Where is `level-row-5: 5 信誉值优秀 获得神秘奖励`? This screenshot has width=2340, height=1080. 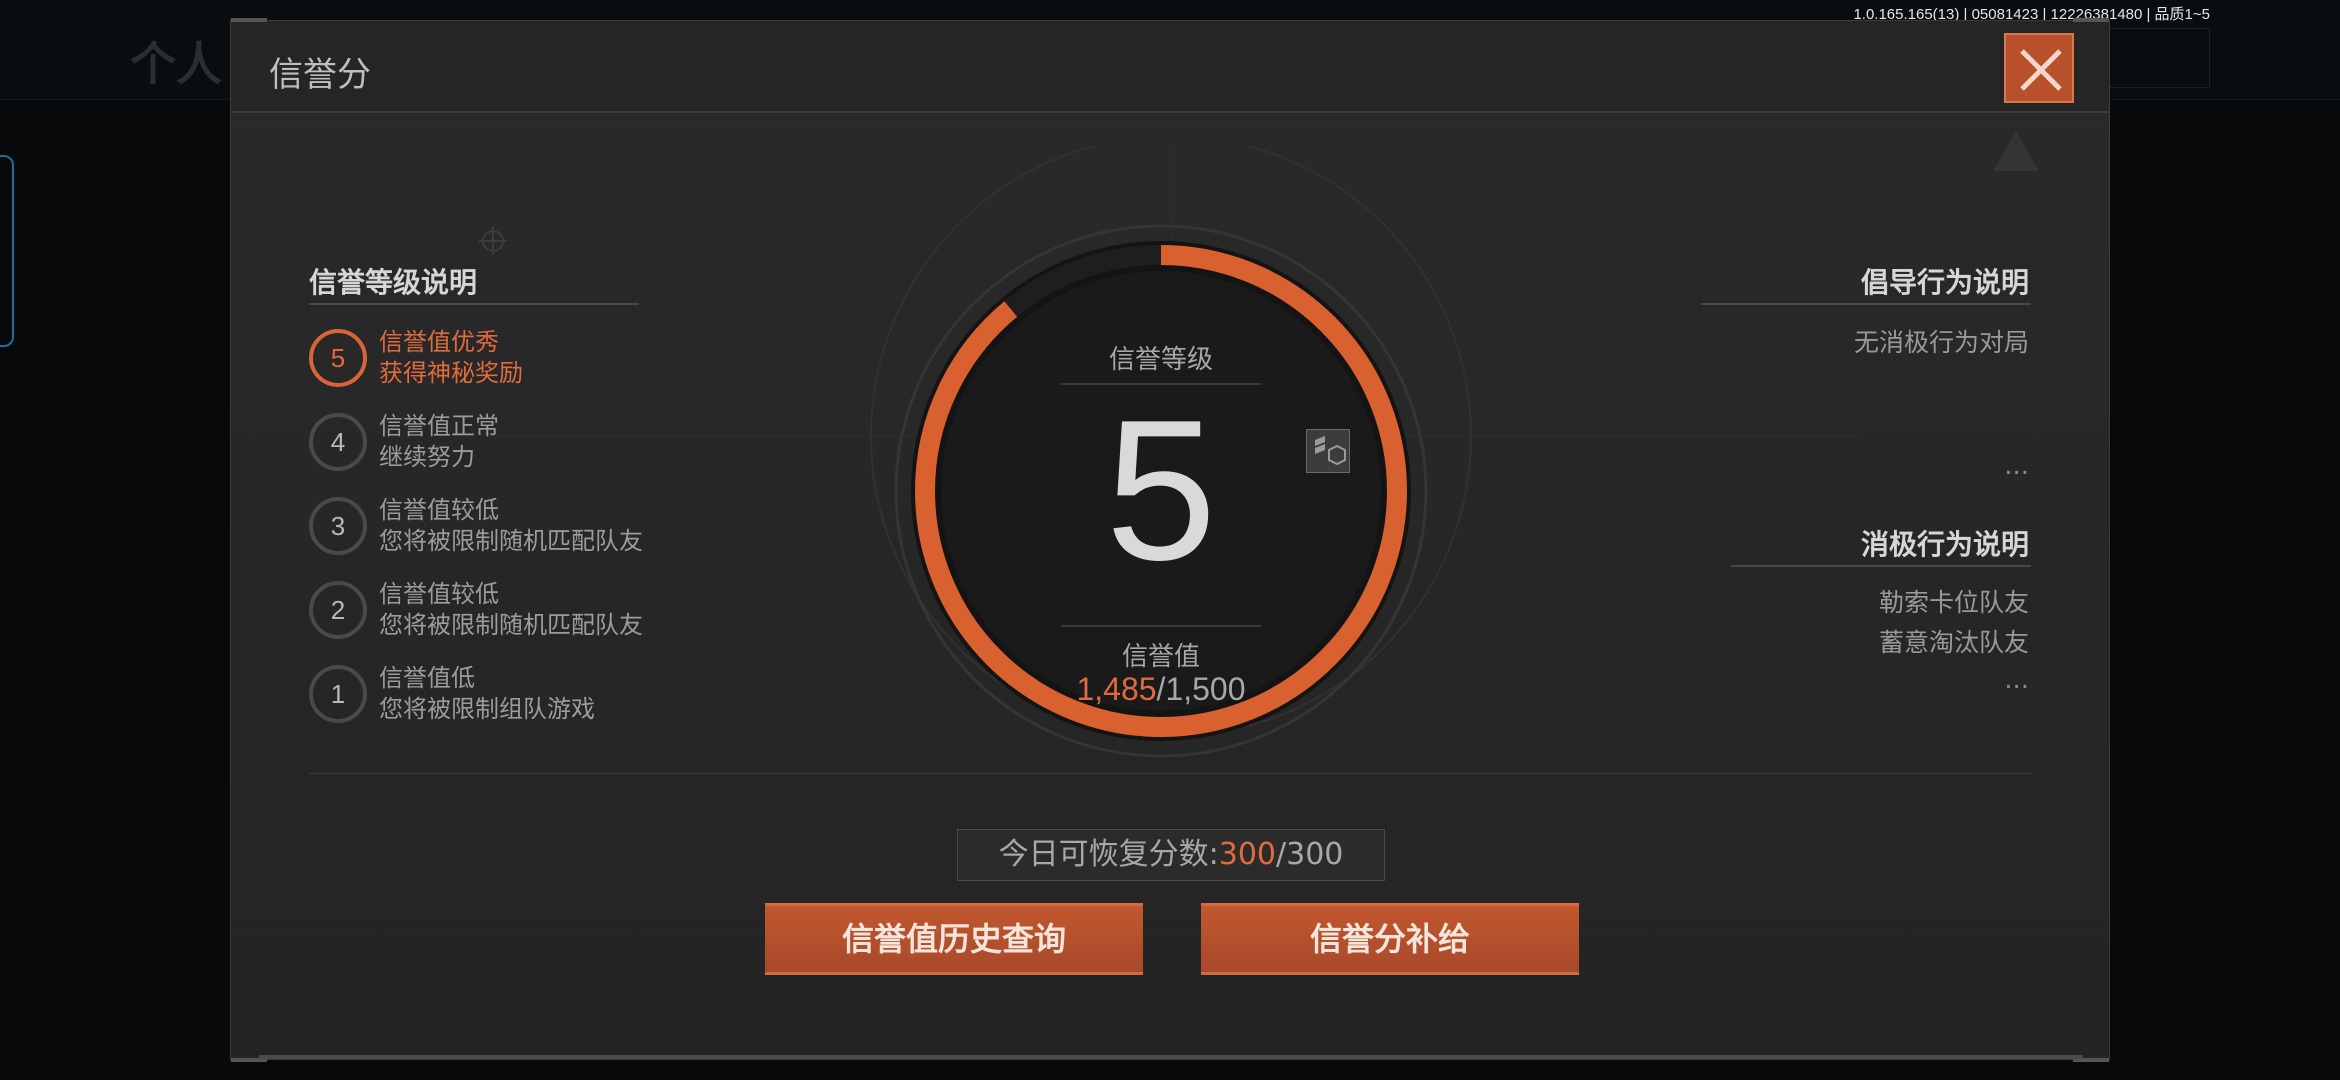
level-row-5: 5 信誉值优秀 获得神秘奖励 is located at coordinates (509, 359).